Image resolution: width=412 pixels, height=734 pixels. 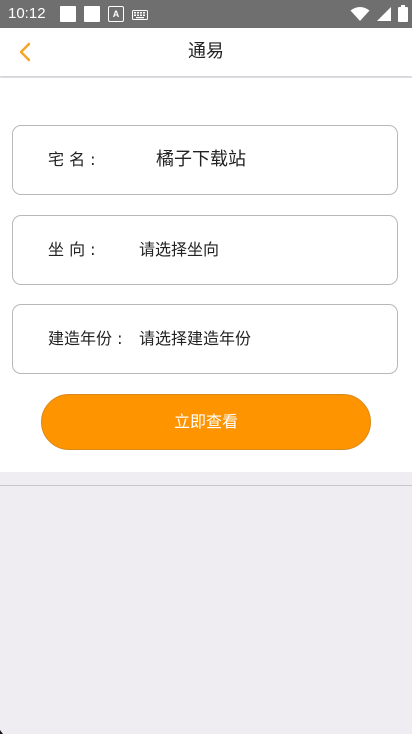 What do you see at coordinates (140, 15) in the screenshot?
I see `keyboard-icon` at bounding box center [140, 15].